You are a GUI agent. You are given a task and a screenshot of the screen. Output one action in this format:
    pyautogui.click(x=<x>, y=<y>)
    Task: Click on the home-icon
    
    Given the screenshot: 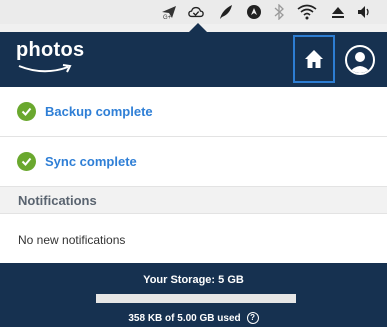 What is the action you would take?
    pyautogui.click(x=314, y=59)
    